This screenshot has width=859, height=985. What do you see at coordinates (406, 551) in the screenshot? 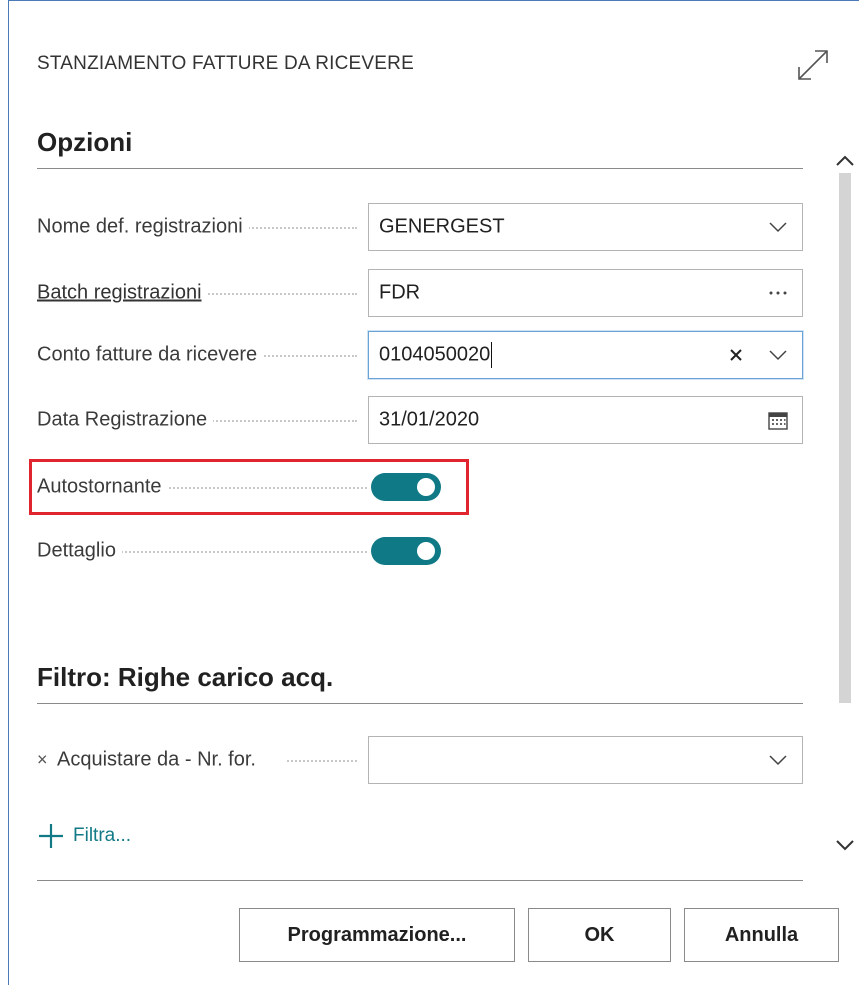
I see `detail-toggle` at bounding box center [406, 551].